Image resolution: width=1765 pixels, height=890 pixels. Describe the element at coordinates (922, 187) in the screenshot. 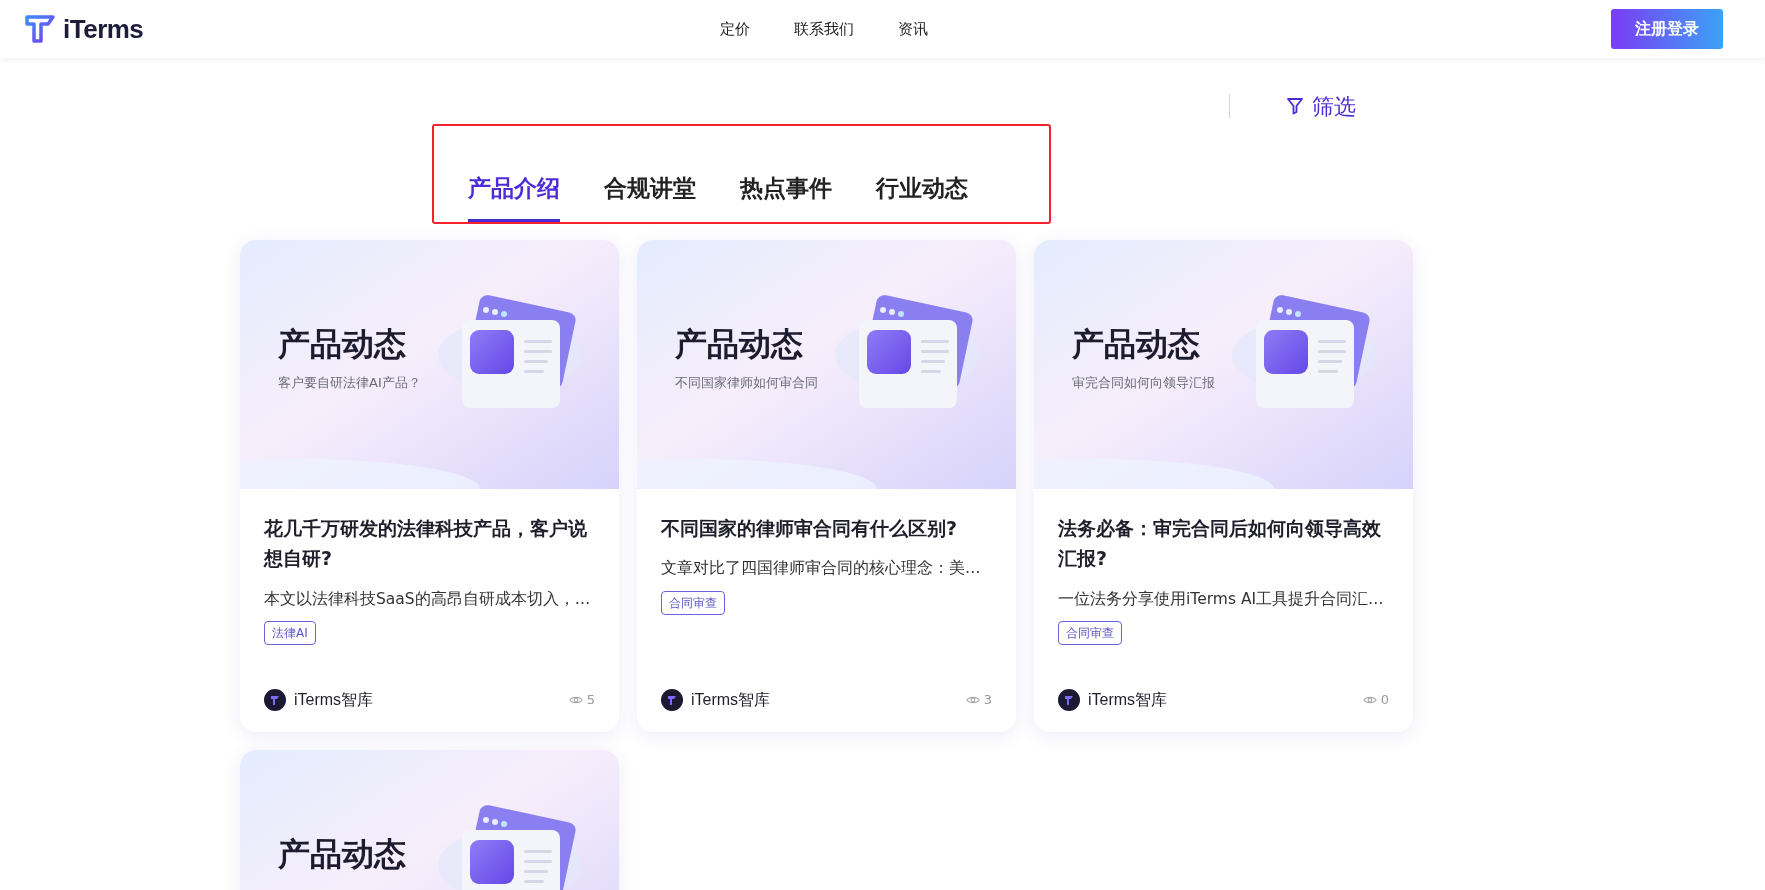

I see `tab: 行业动态` at that location.